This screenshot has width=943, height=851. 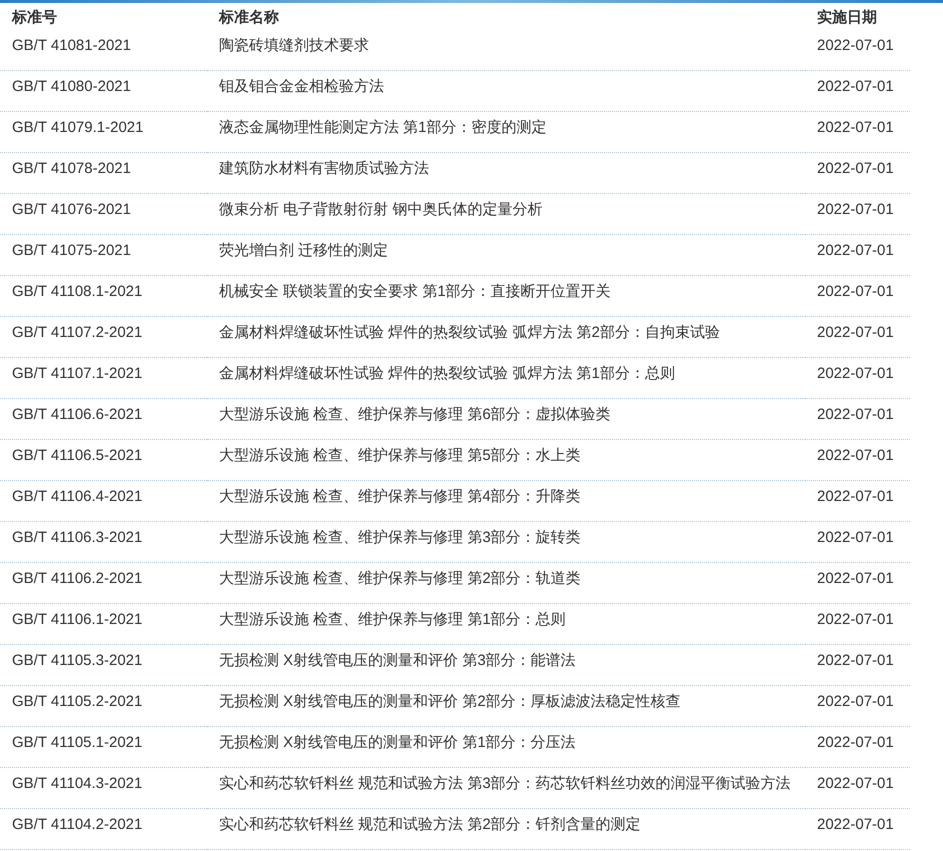 What do you see at coordinates (506, 337) in the screenshot?
I see `table-cell: 金属材料焊缝破坏性试验 焊件的热裂纹试验 弧焊方法 第2部分：自拘束试验` at bounding box center [506, 337].